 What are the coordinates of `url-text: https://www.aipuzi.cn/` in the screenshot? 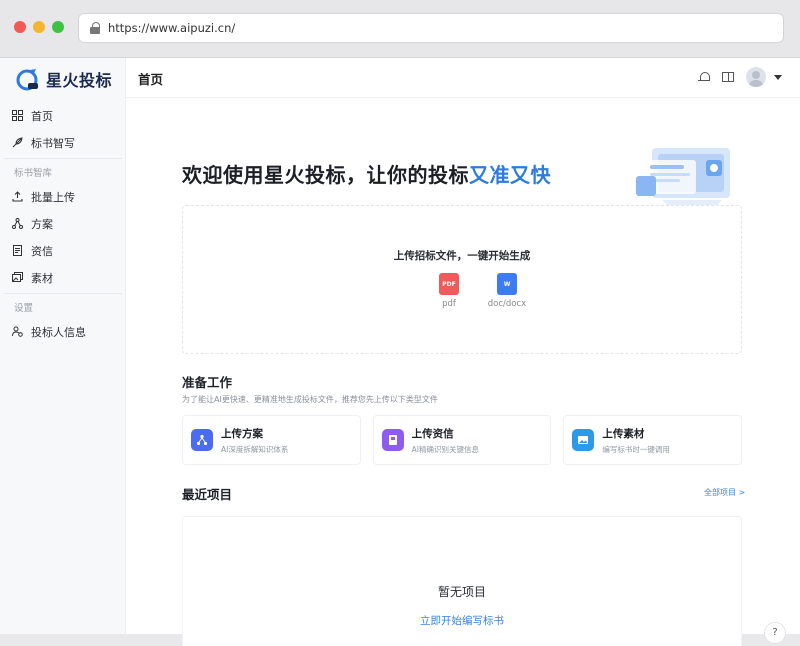 It's located at (172, 28).